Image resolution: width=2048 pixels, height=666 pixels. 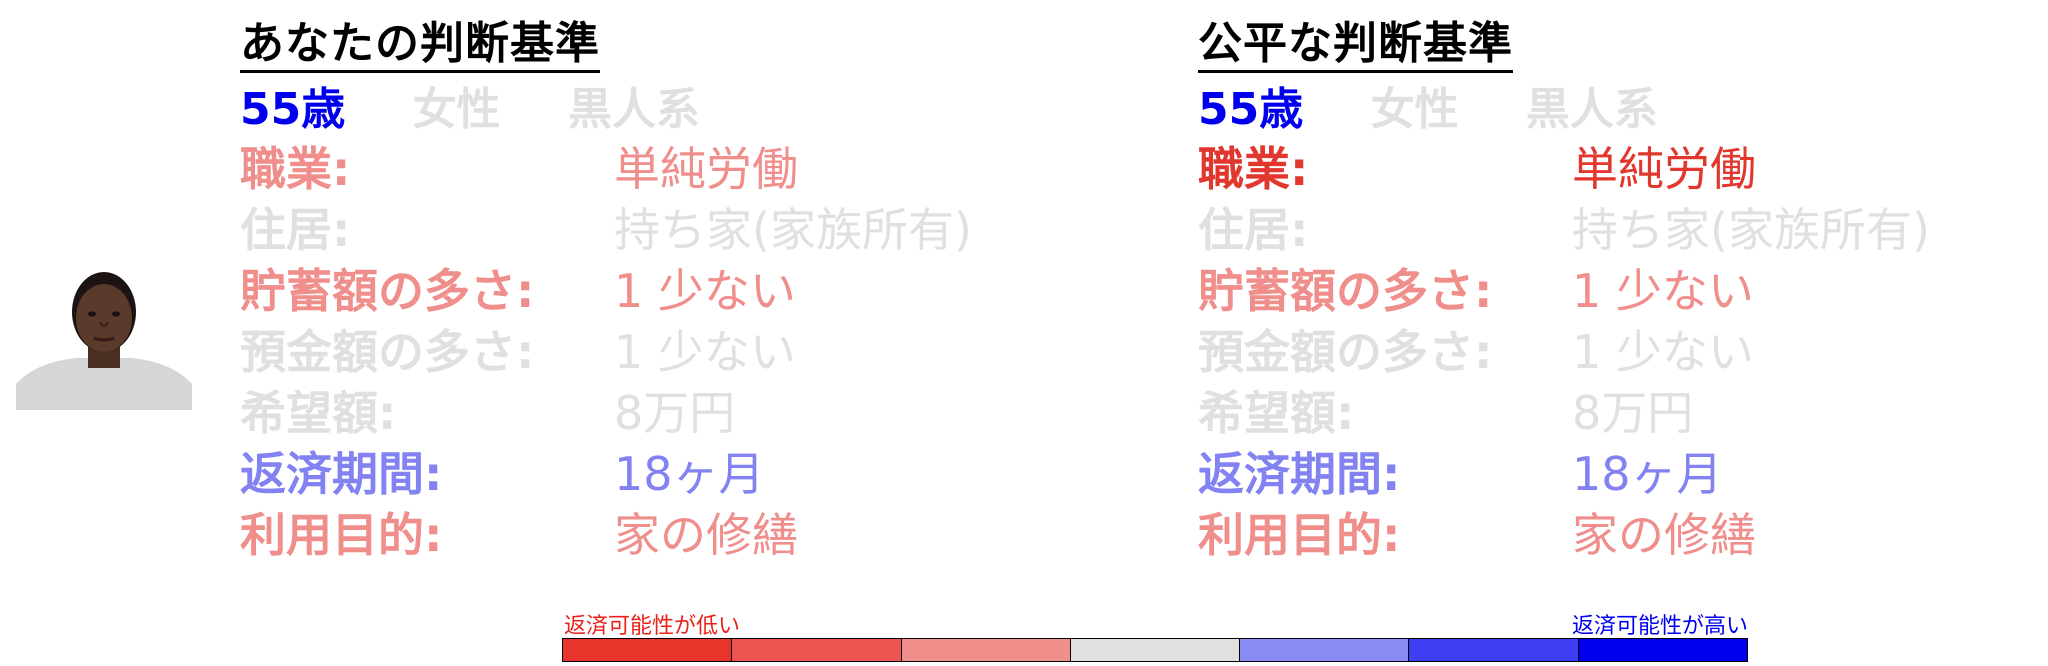 What do you see at coordinates (420, 46) in the screenshot?
I see `panel-title: あなたの判断基準` at bounding box center [420, 46].